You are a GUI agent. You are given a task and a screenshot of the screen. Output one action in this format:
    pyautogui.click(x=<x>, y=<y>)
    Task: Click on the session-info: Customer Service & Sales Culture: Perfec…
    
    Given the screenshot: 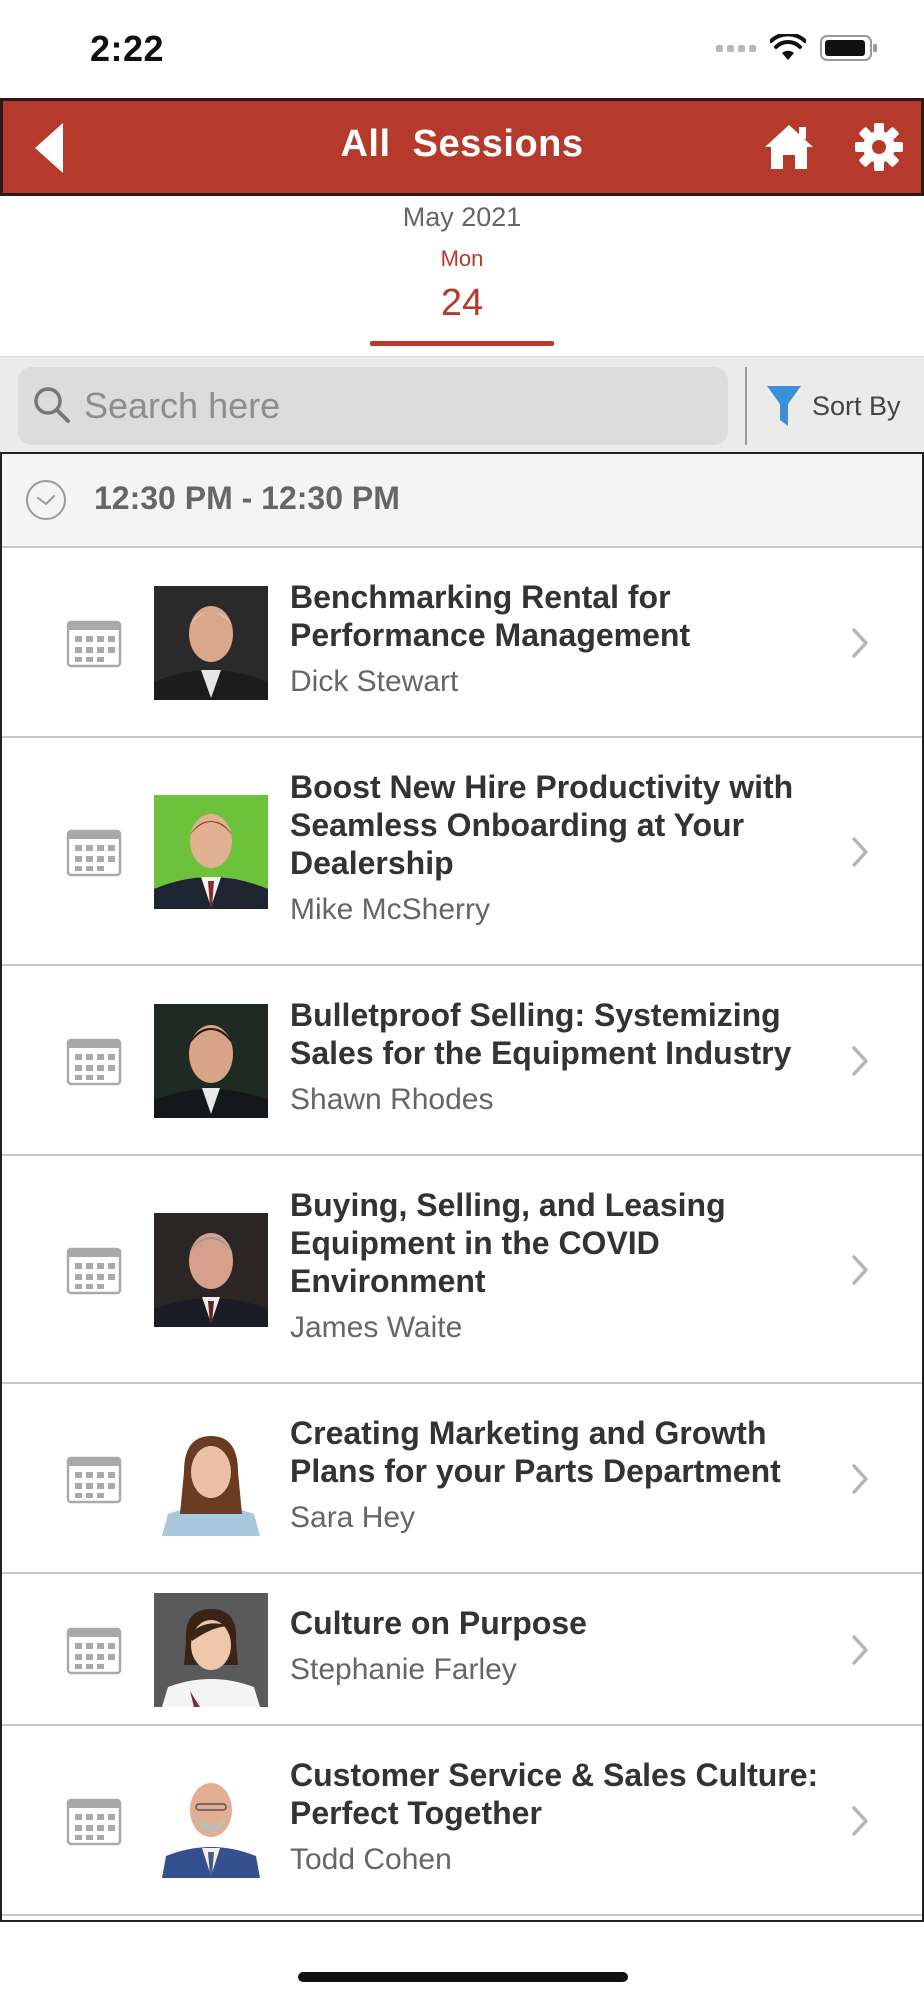 What is the action you would take?
    pyautogui.click(x=570, y=1817)
    